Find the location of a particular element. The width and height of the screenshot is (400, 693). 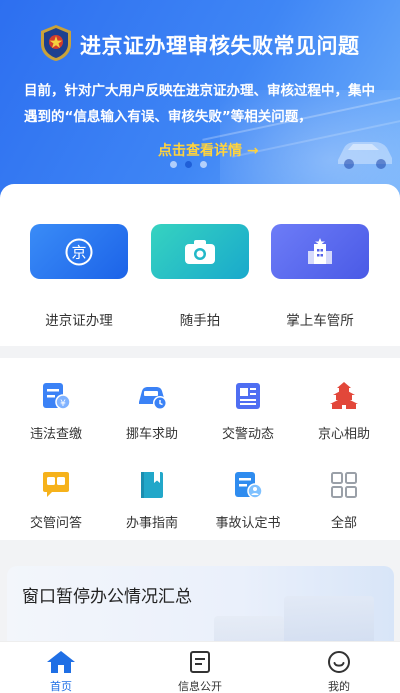

vehicle-office-tile is located at coordinates (320, 251).